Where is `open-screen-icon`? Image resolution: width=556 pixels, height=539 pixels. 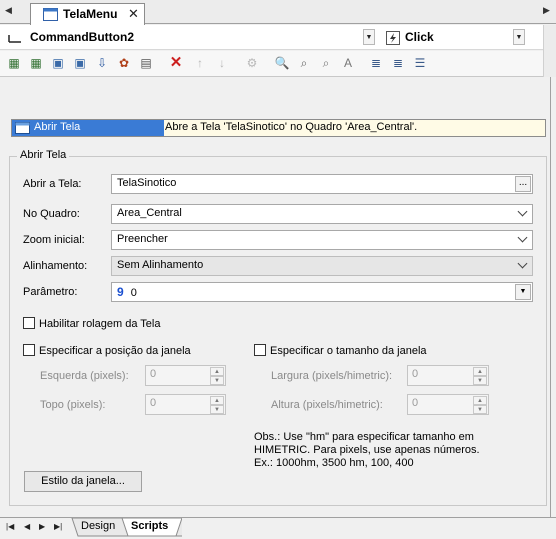
open-screen-icon is located at coordinates (22, 128).